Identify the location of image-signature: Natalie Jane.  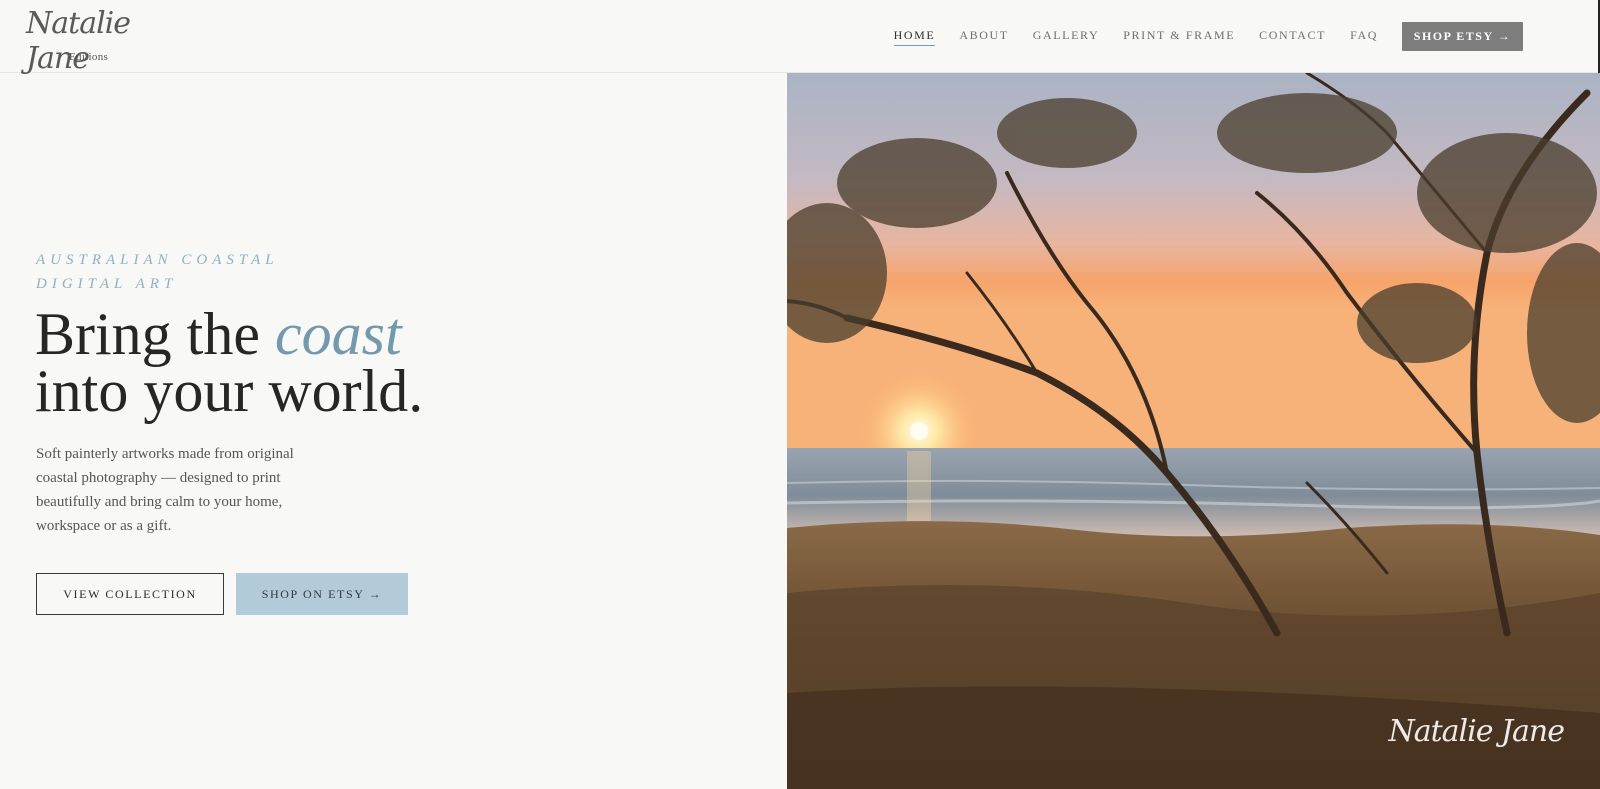
(1476, 731).